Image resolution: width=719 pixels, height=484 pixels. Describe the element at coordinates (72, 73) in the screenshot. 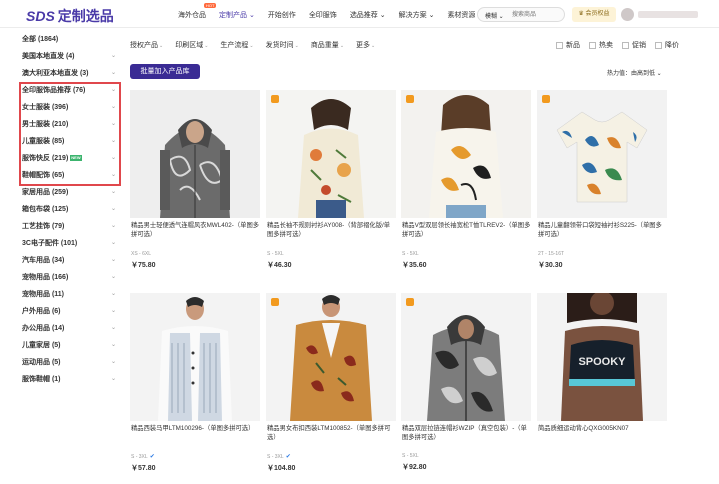

I see `sidebar-item-au-local: 澳大利亚本地直发 (3) ⌄` at that location.